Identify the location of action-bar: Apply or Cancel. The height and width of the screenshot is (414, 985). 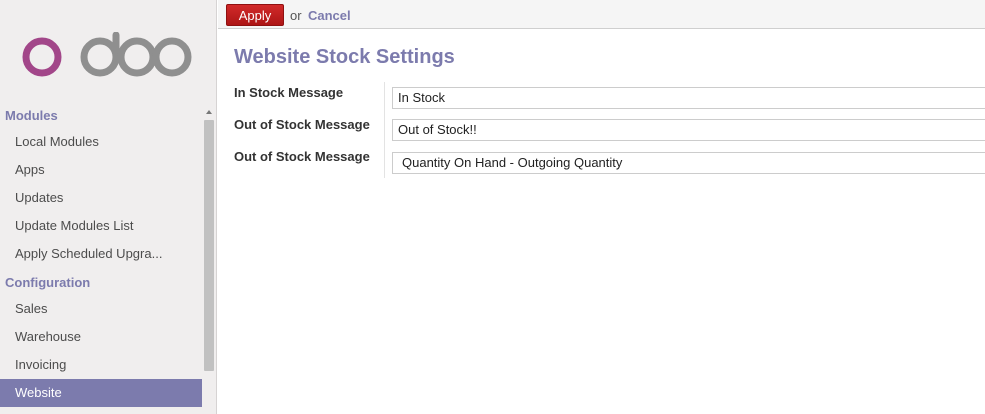
(601, 14).